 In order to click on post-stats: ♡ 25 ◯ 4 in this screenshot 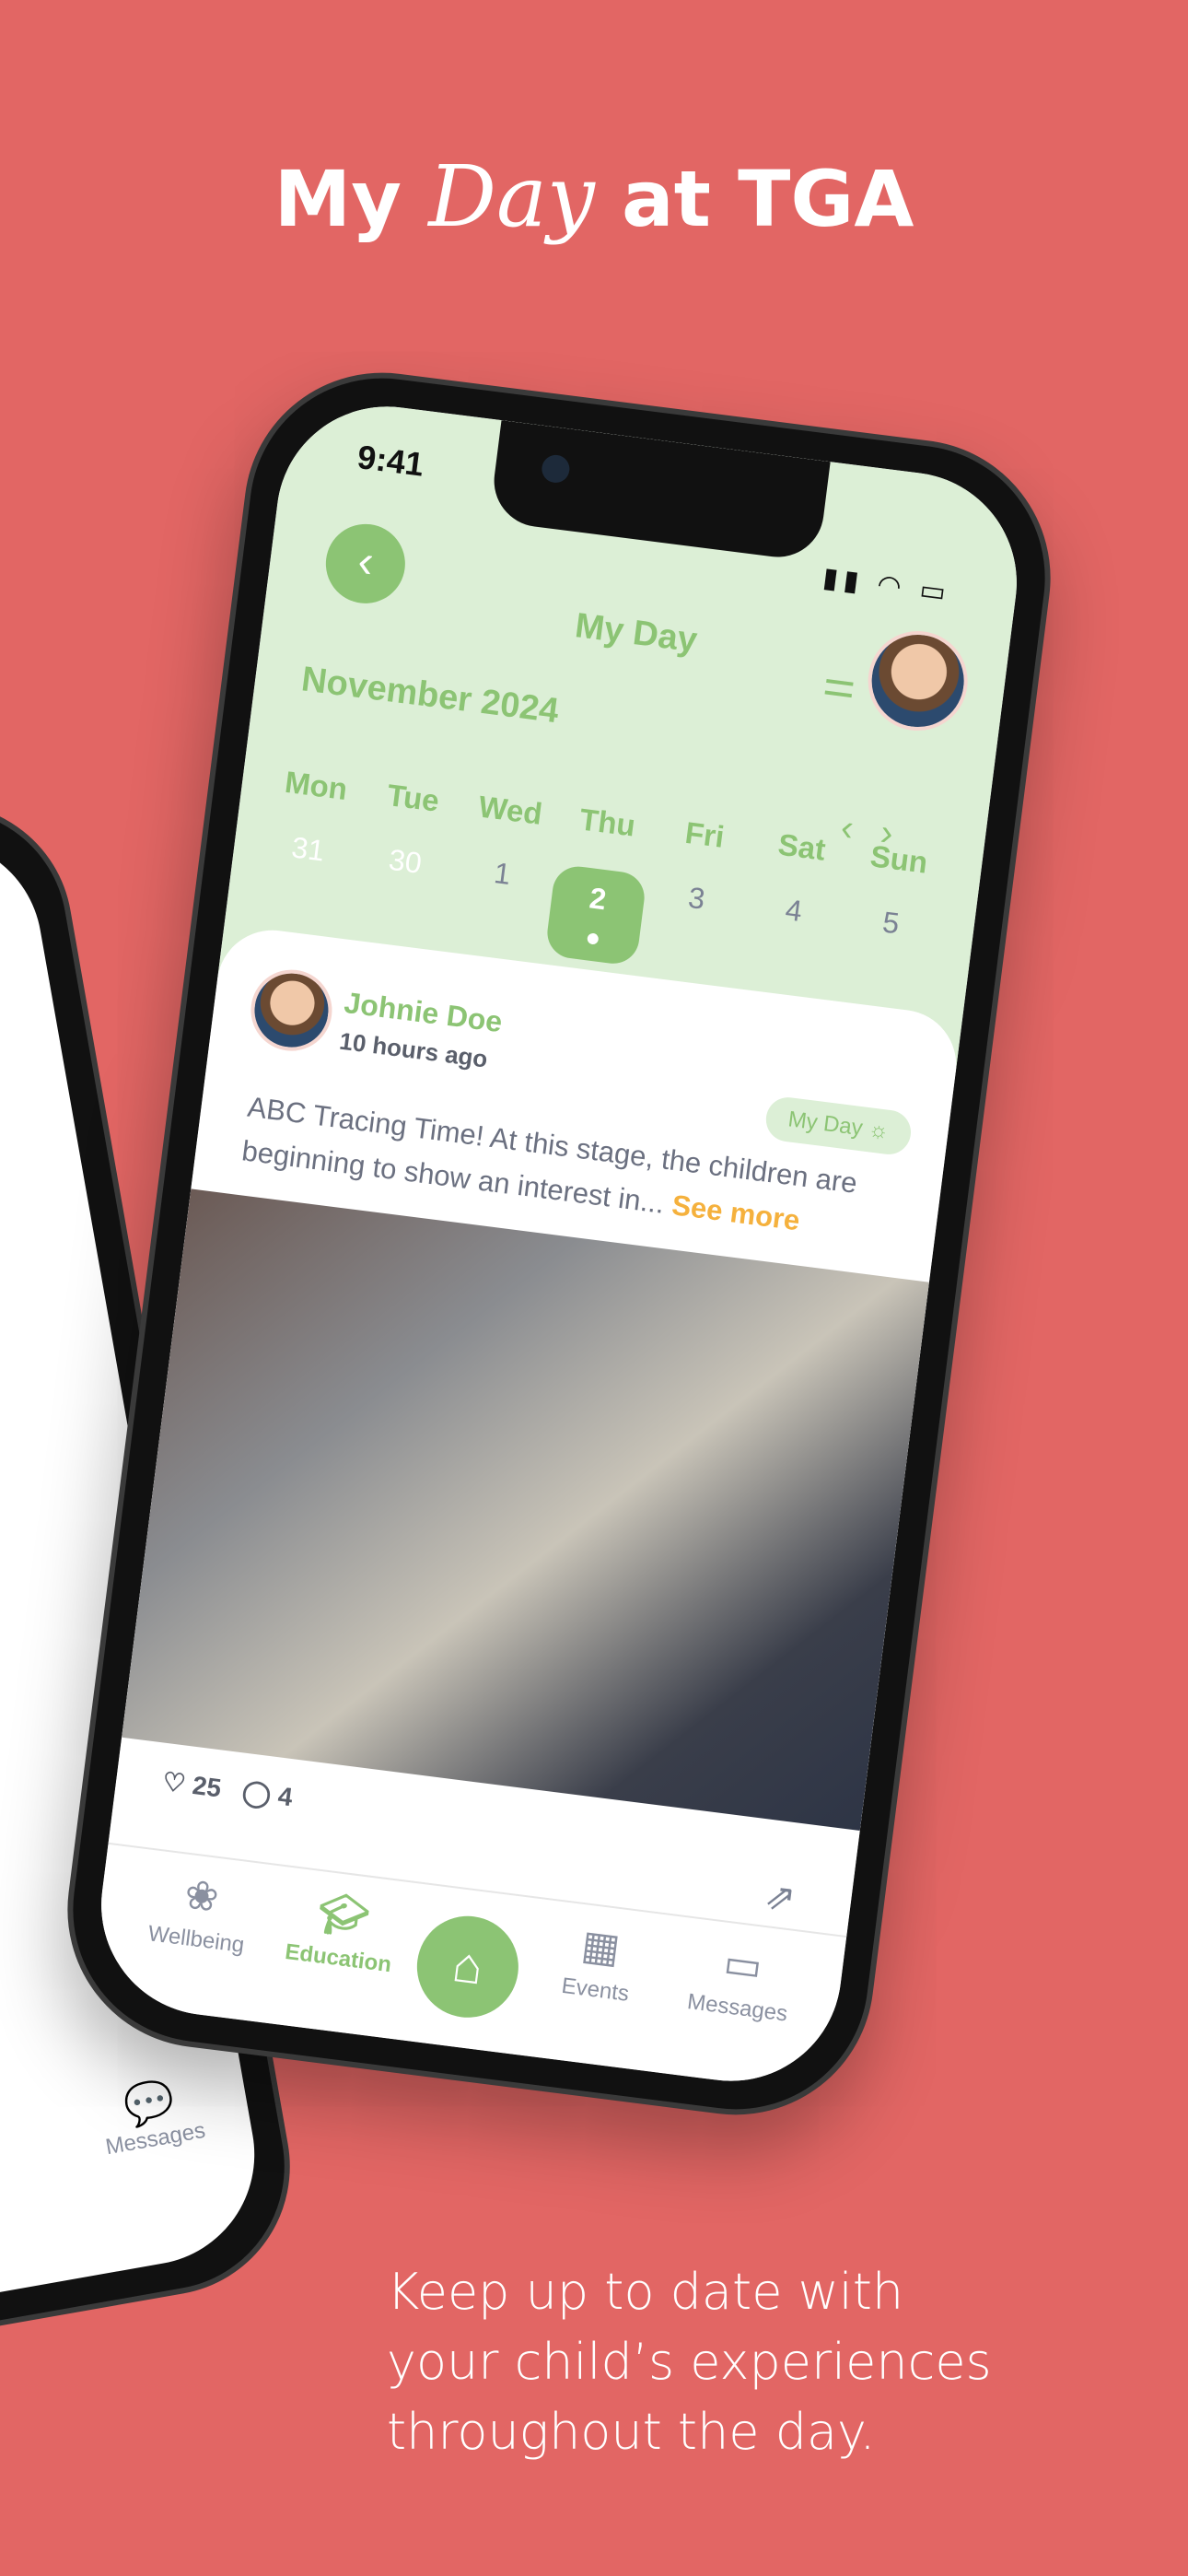, I will do `click(227, 1789)`.